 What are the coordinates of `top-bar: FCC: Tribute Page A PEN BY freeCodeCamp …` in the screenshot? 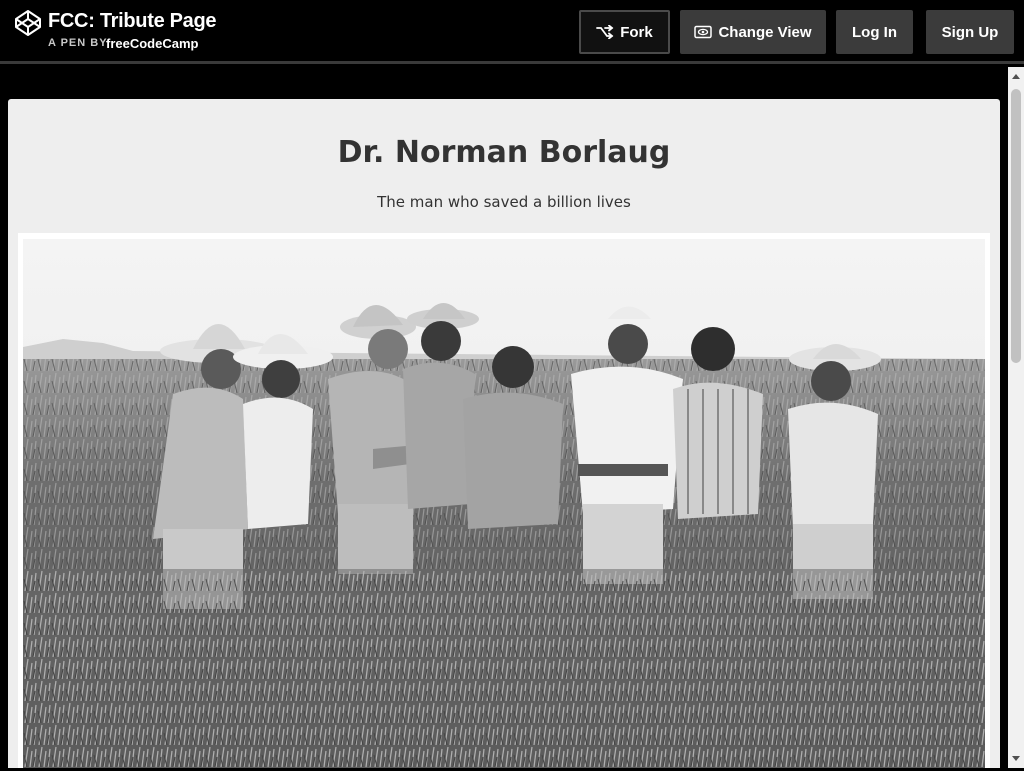 It's located at (512, 32).